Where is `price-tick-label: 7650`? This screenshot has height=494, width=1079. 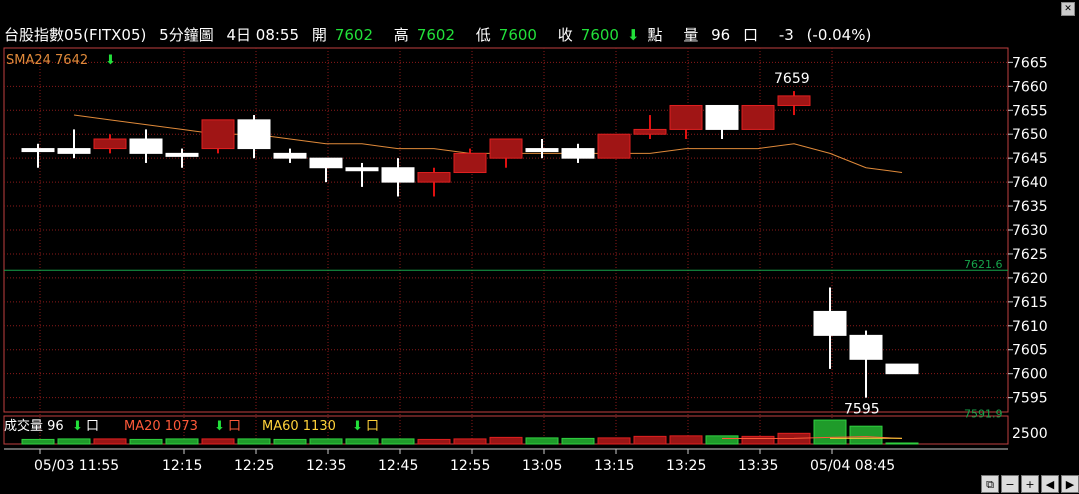 price-tick-label: 7650 is located at coordinates (1030, 135).